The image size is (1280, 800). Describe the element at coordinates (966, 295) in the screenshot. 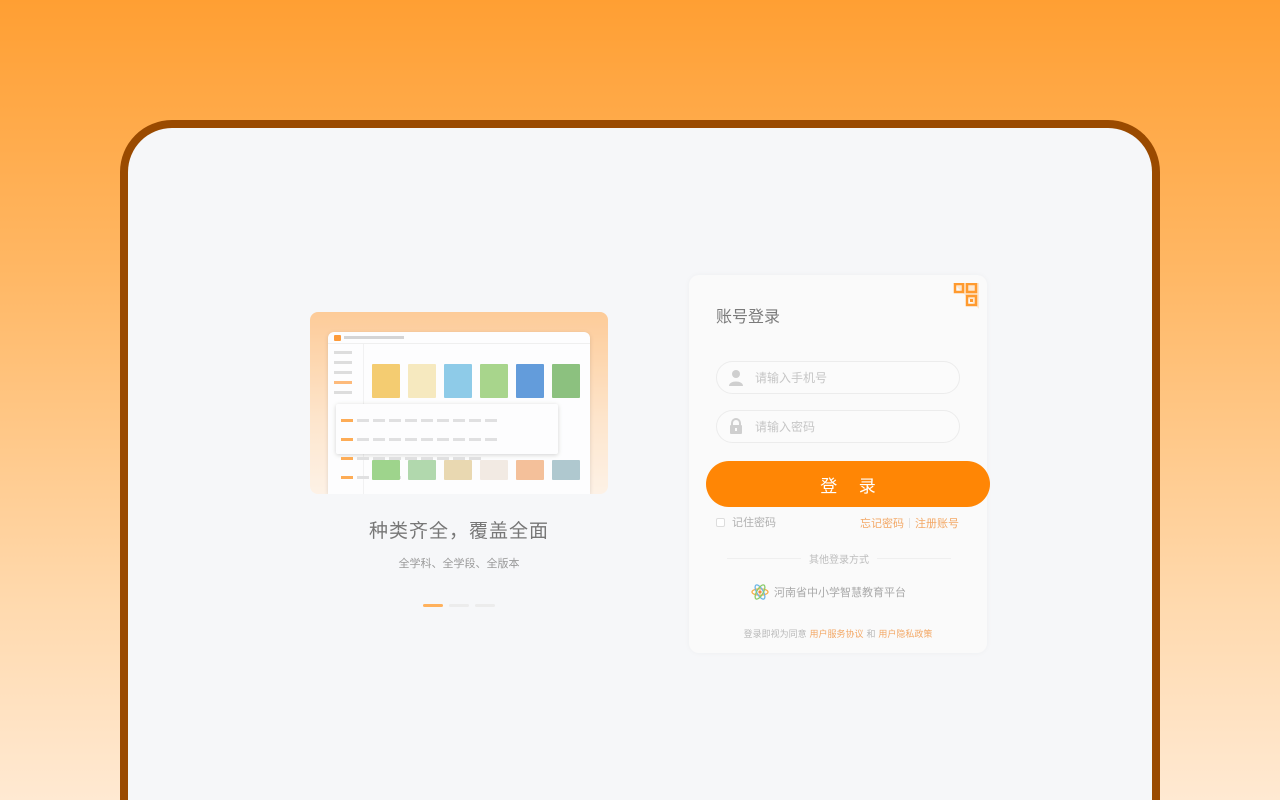

I see `qr-code-icon` at that location.